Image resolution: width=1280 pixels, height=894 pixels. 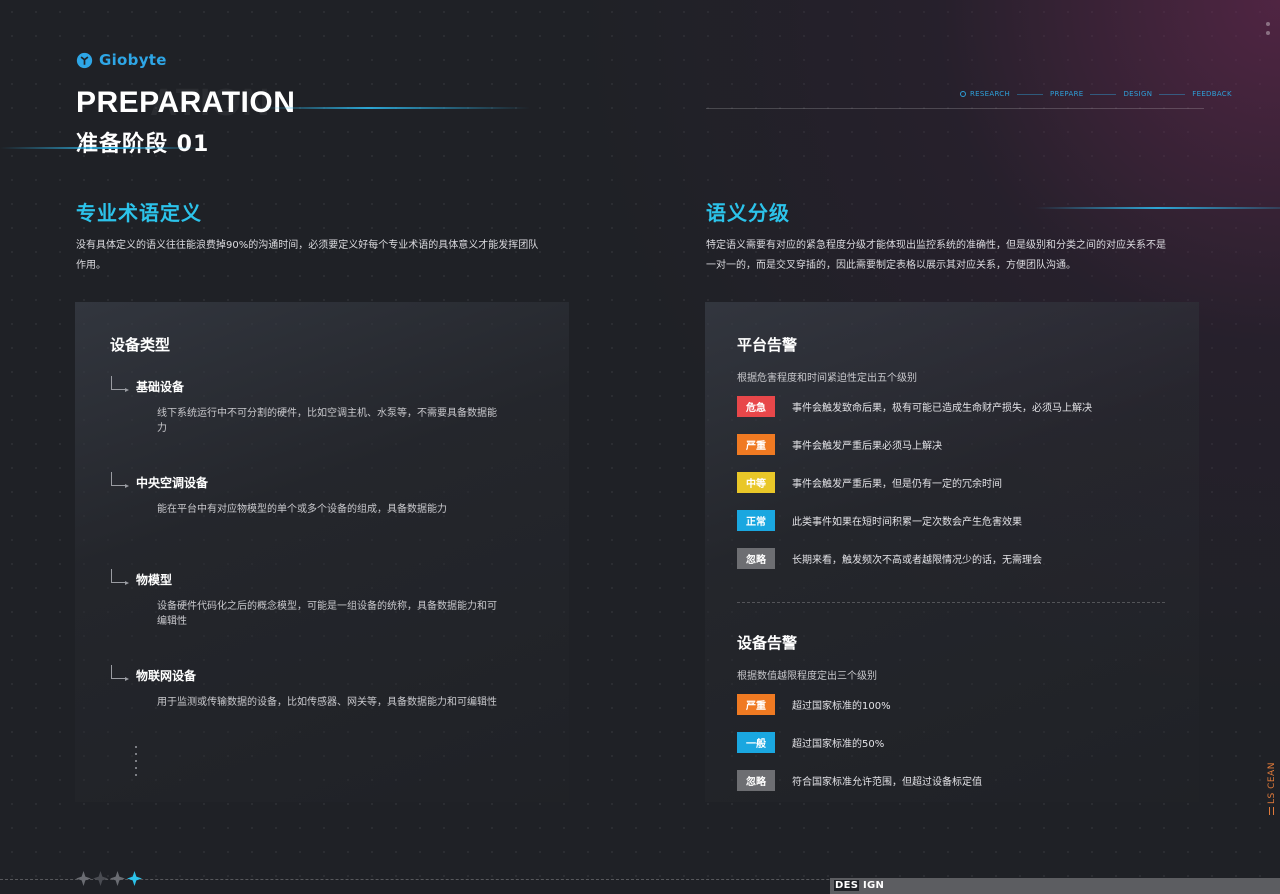 I want to click on alarm-level-row: 中等 事件会触发严重后果，但是仍有一定的冗余时间, so click(x=869, y=482).